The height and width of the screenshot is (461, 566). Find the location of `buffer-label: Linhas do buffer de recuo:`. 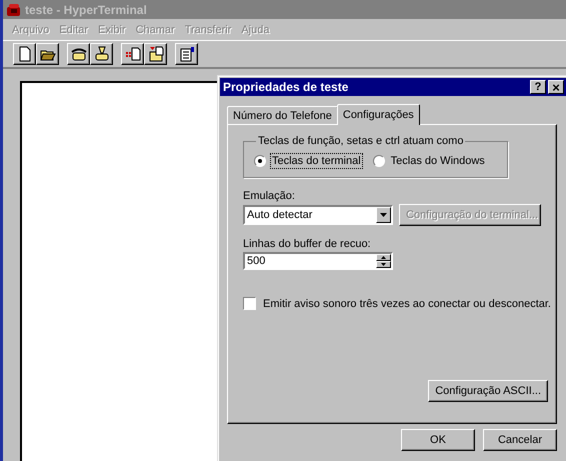

buffer-label: Linhas do buffer de recuo: is located at coordinates (307, 244).